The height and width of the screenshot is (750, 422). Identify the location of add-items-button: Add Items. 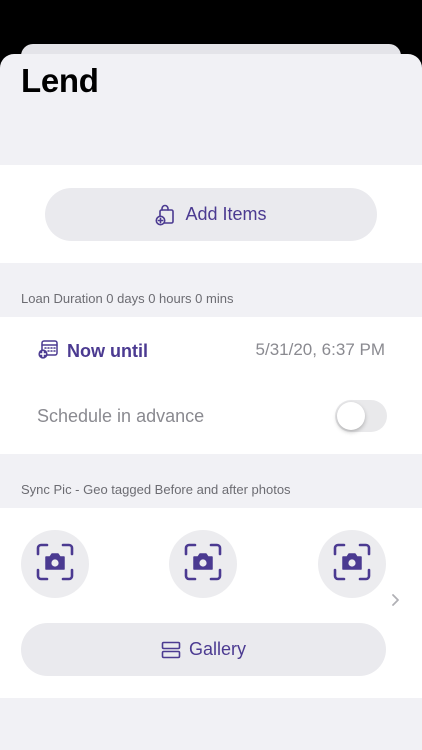
(211, 214).